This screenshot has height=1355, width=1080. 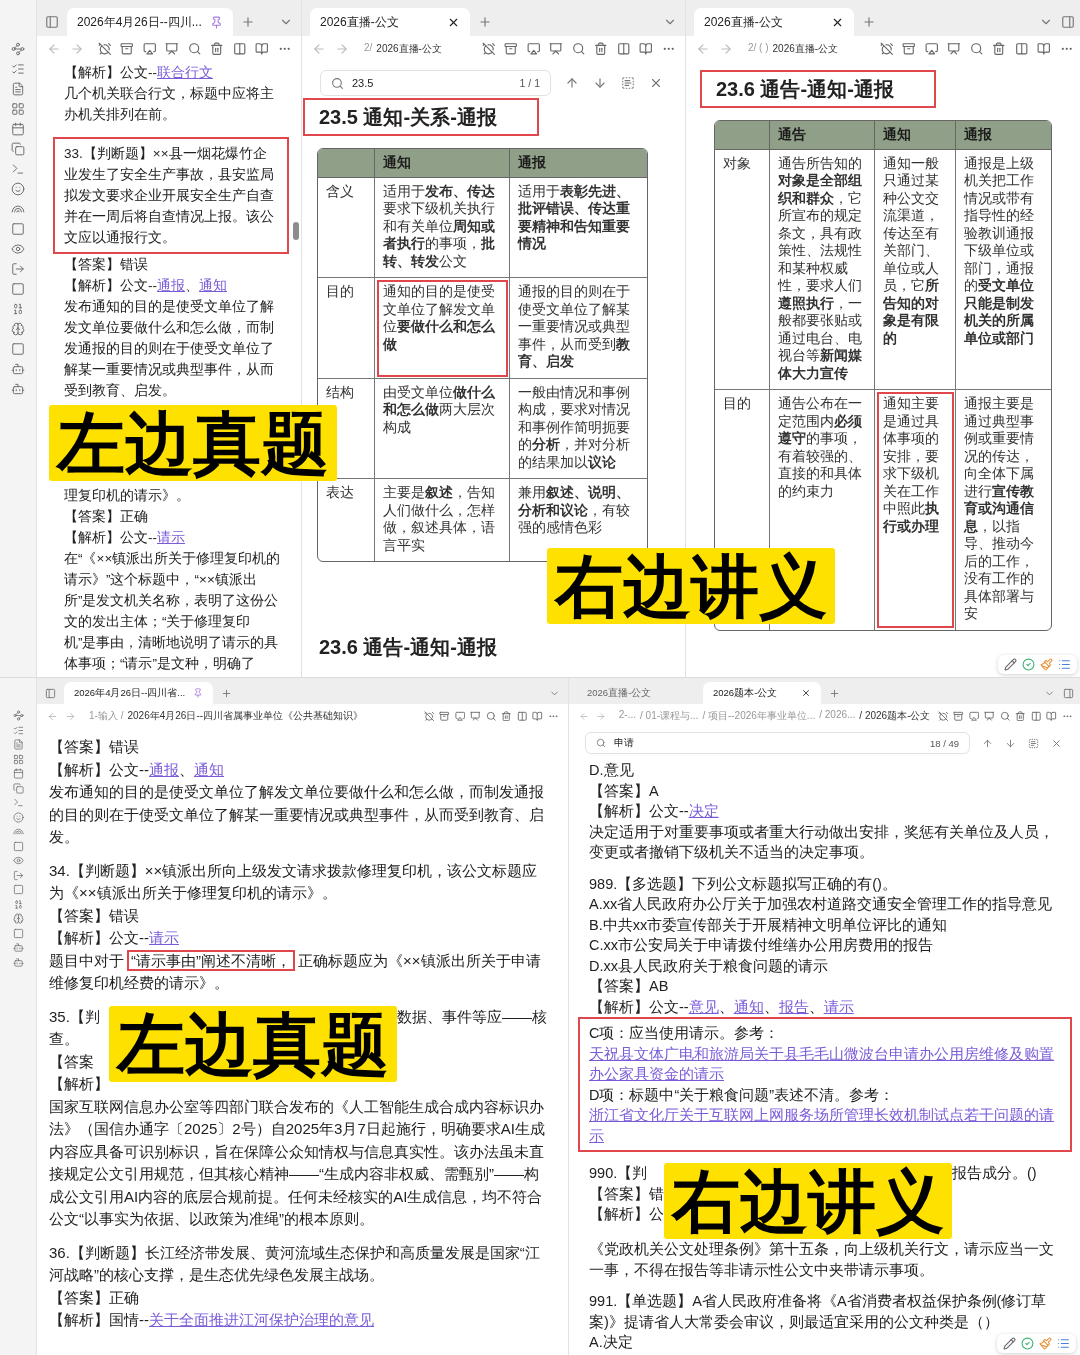 What do you see at coordinates (703, 811) in the screenshot?
I see `link: 决定` at bounding box center [703, 811].